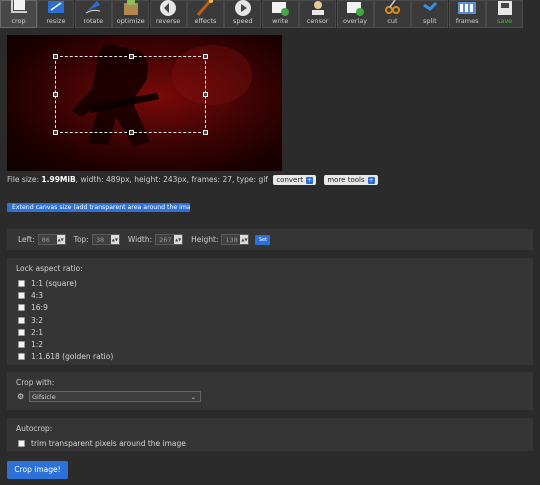 This screenshot has width=540, height=485. What do you see at coordinates (34, 428) in the screenshot?
I see `autocrop-title: Autocrop:` at bounding box center [34, 428].